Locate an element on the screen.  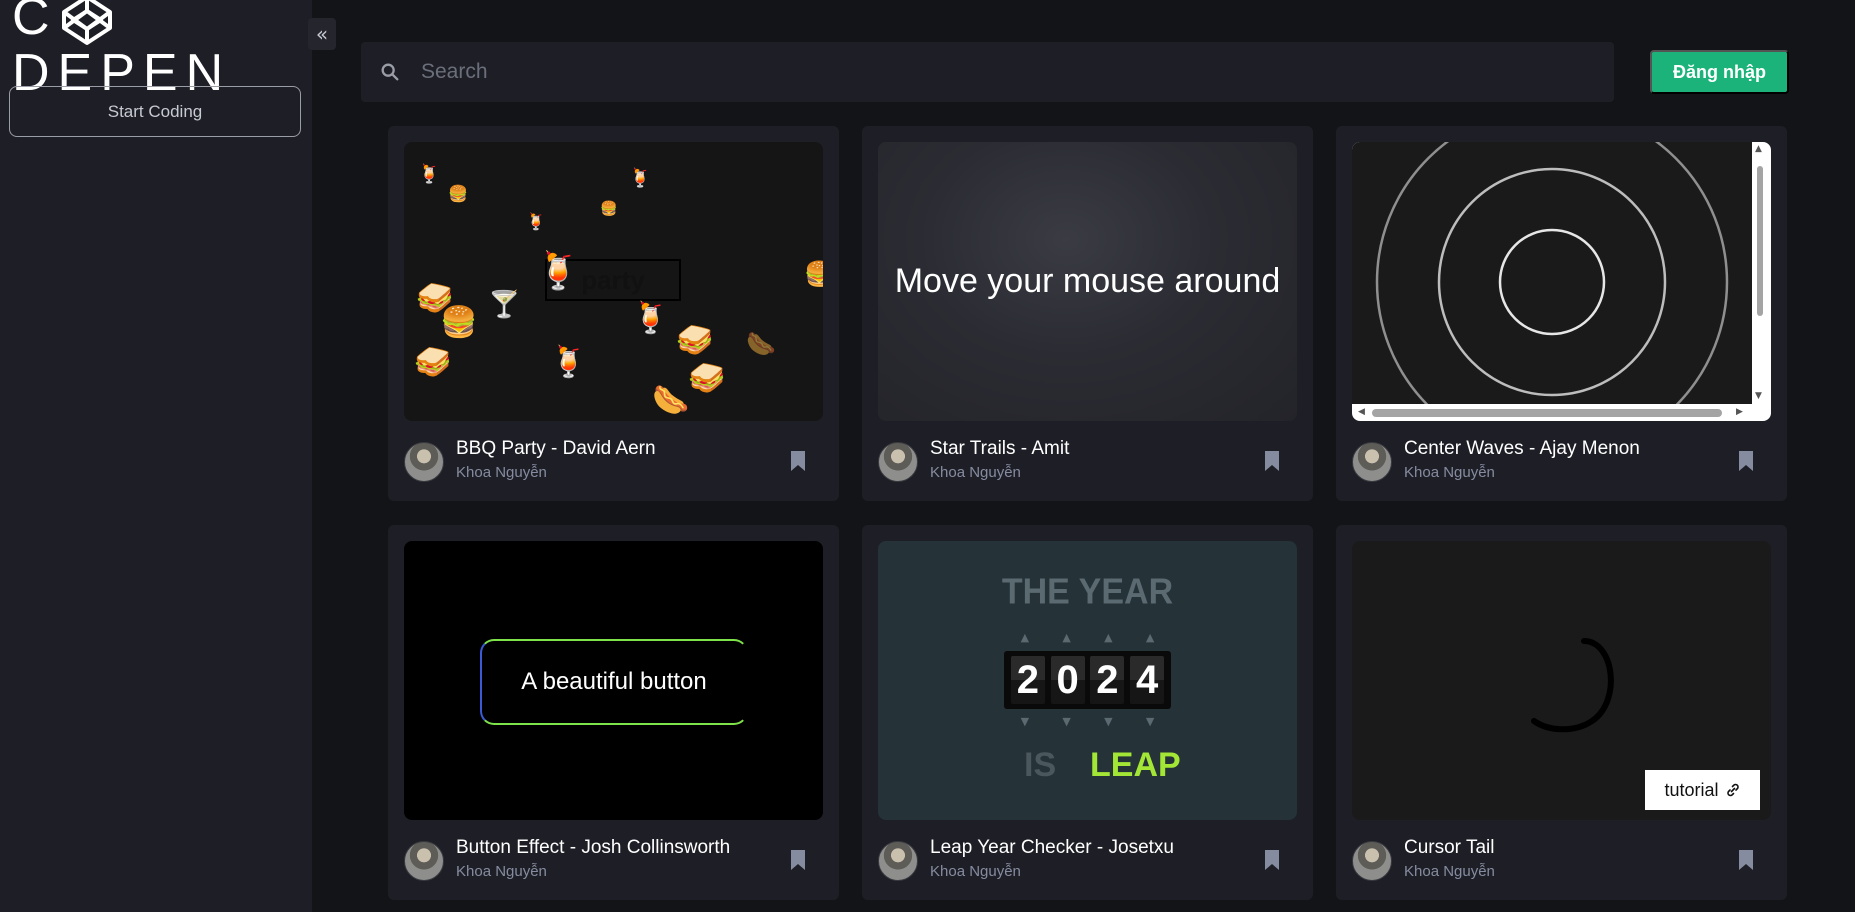
scroll-up-icon: ▲ is located at coordinates (1758, 149).